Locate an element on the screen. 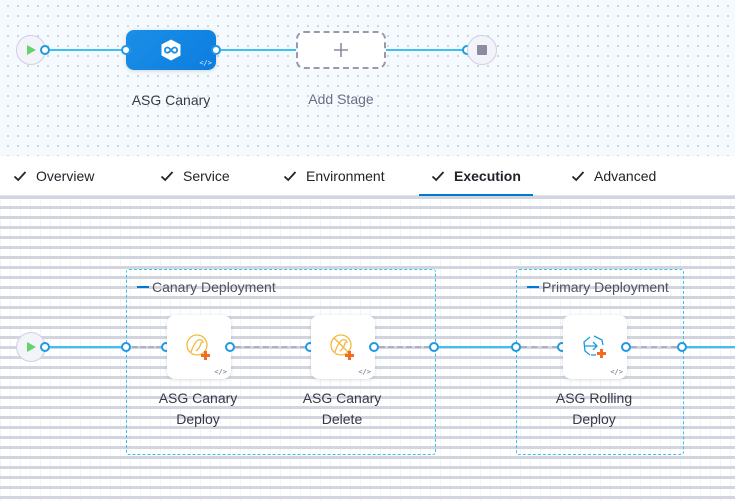  group-title: Canary Deployment is located at coordinates (214, 287).